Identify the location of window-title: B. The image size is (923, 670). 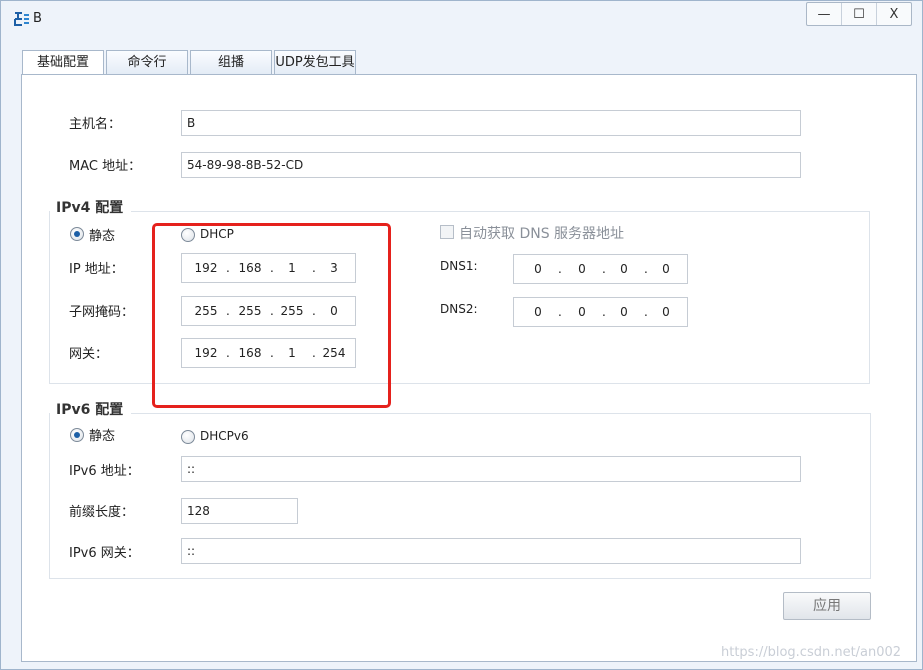
(37, 18).